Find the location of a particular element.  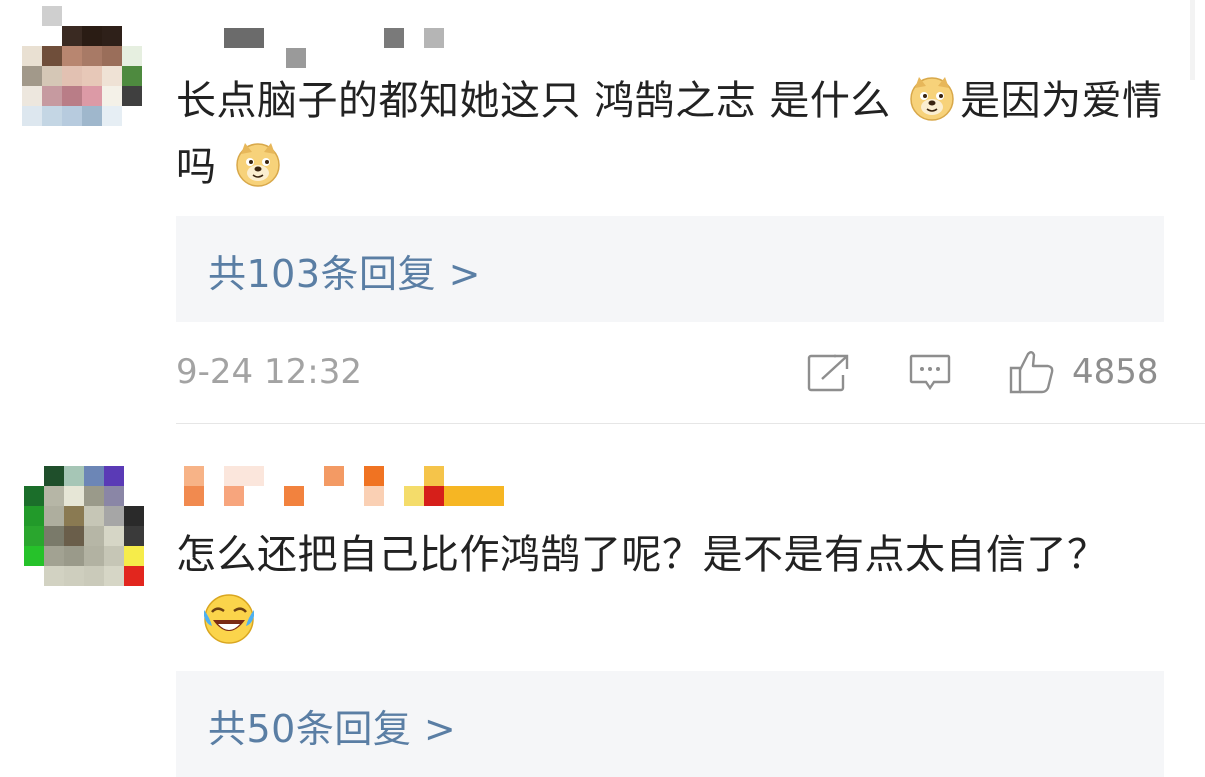

like-button is located at coordinates (1032, 372).